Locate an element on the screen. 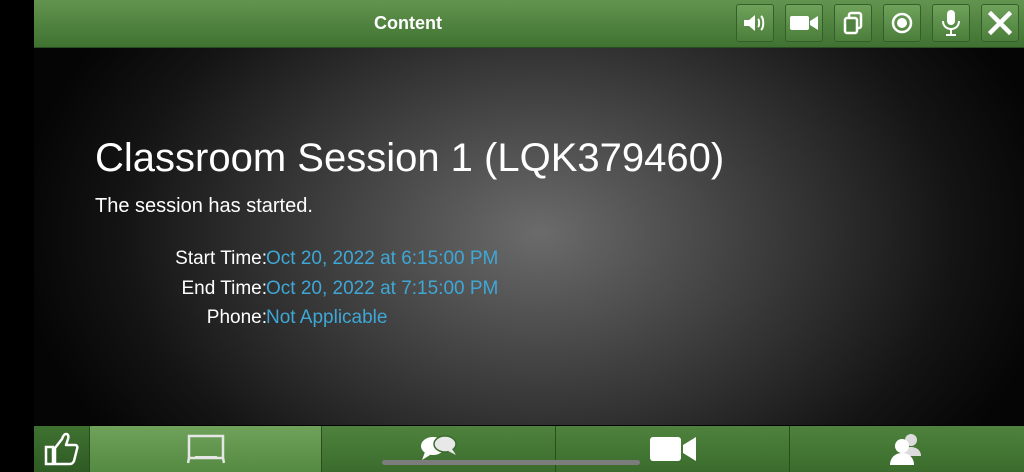  session-title: Classroom Session 1 (LQK379460) is located at coordinates (410, 158).